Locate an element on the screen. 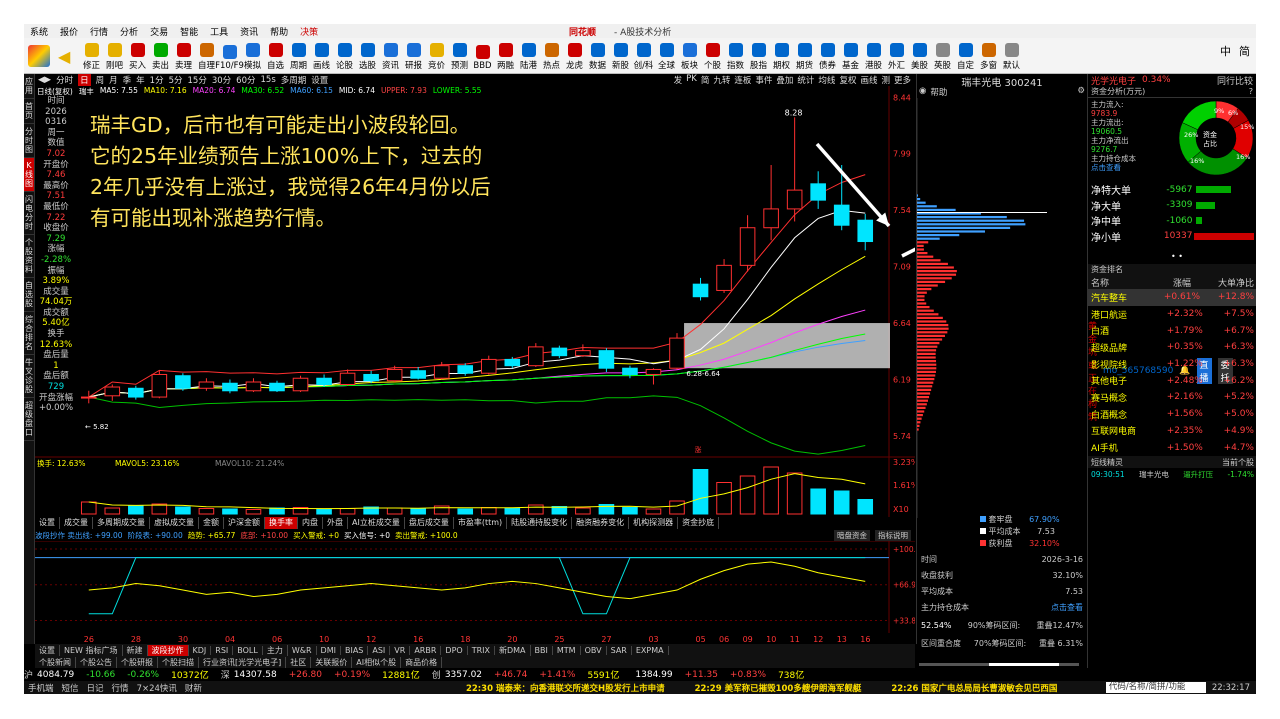 The height and width of the screenshot is (719, 1280). stock-title: 瑞丰光电 300241 is located at coordinates (1002, 81).